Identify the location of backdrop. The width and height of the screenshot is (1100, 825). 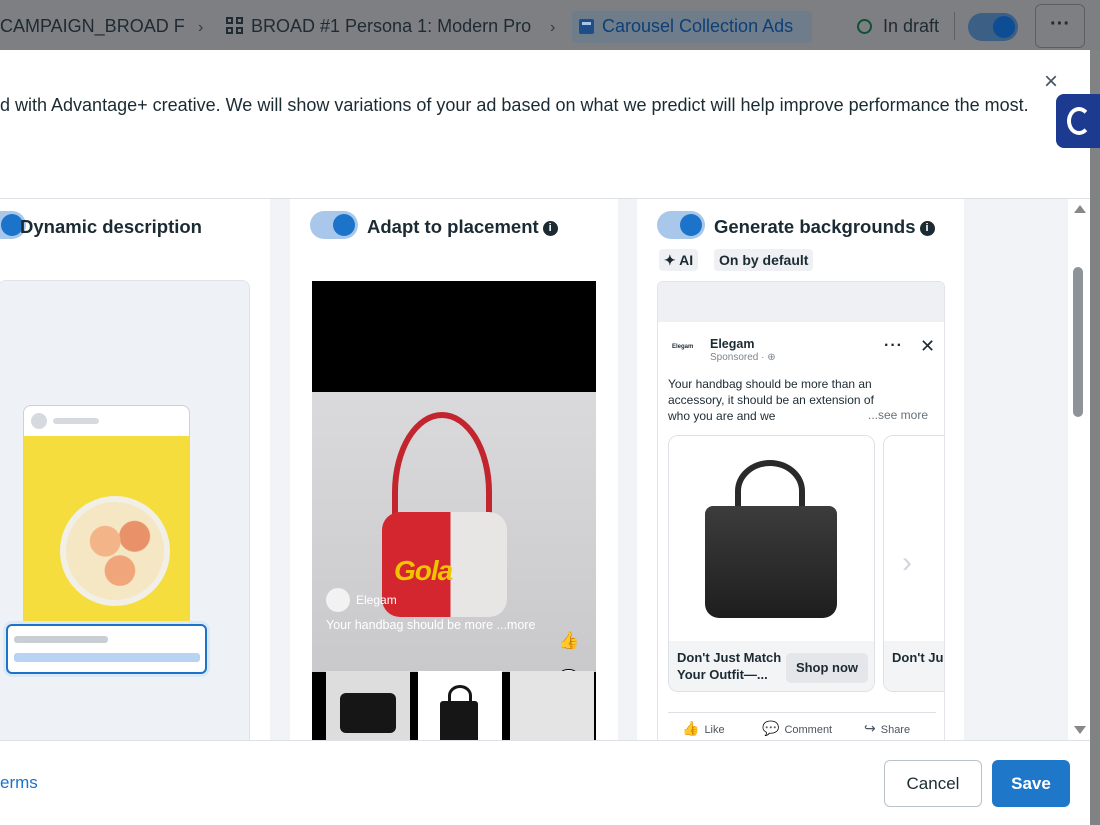
(1095, 437).